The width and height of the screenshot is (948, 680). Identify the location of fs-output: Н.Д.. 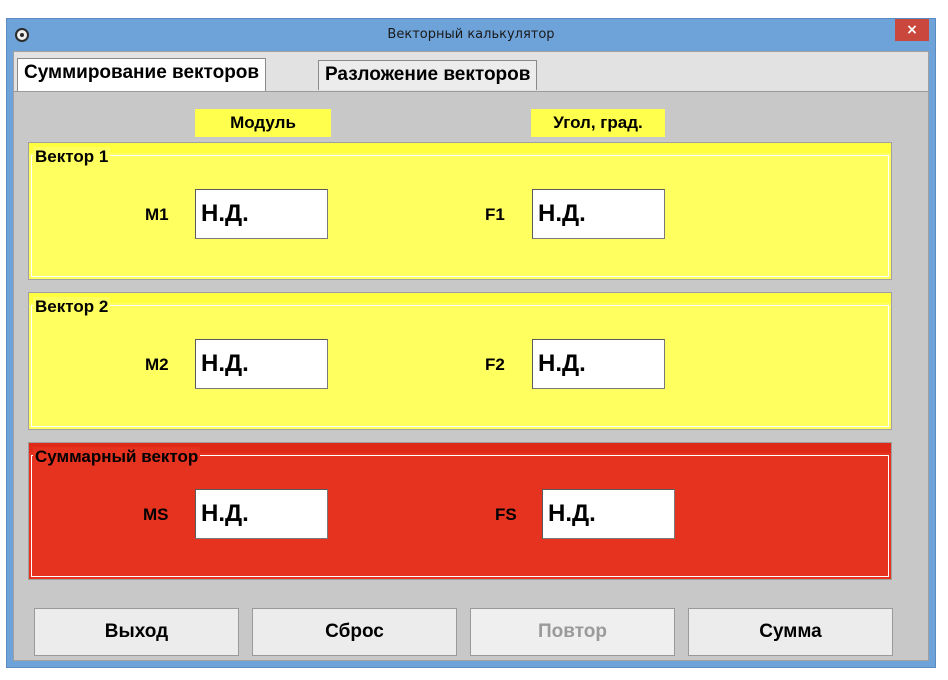
(608, 514).